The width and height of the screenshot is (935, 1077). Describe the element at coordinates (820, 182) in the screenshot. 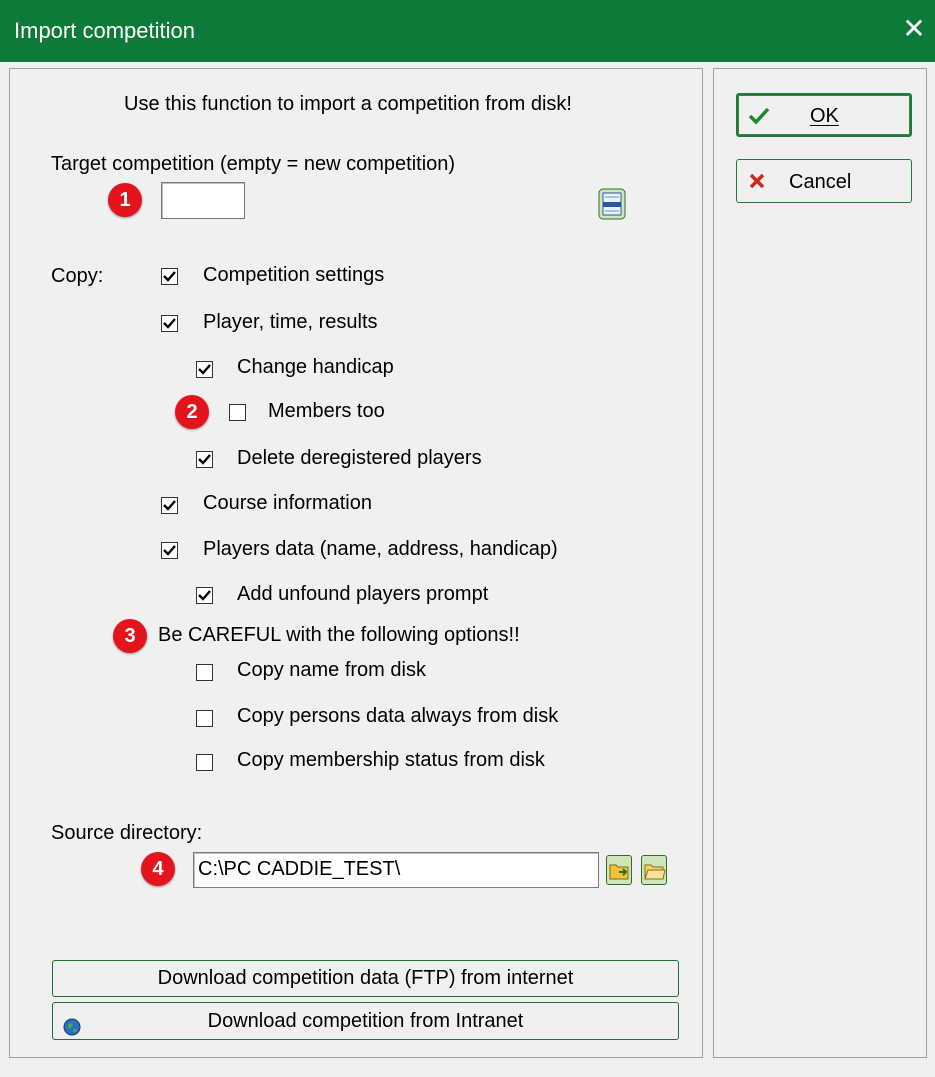

I see `cancel-label: Cancel` at that location.